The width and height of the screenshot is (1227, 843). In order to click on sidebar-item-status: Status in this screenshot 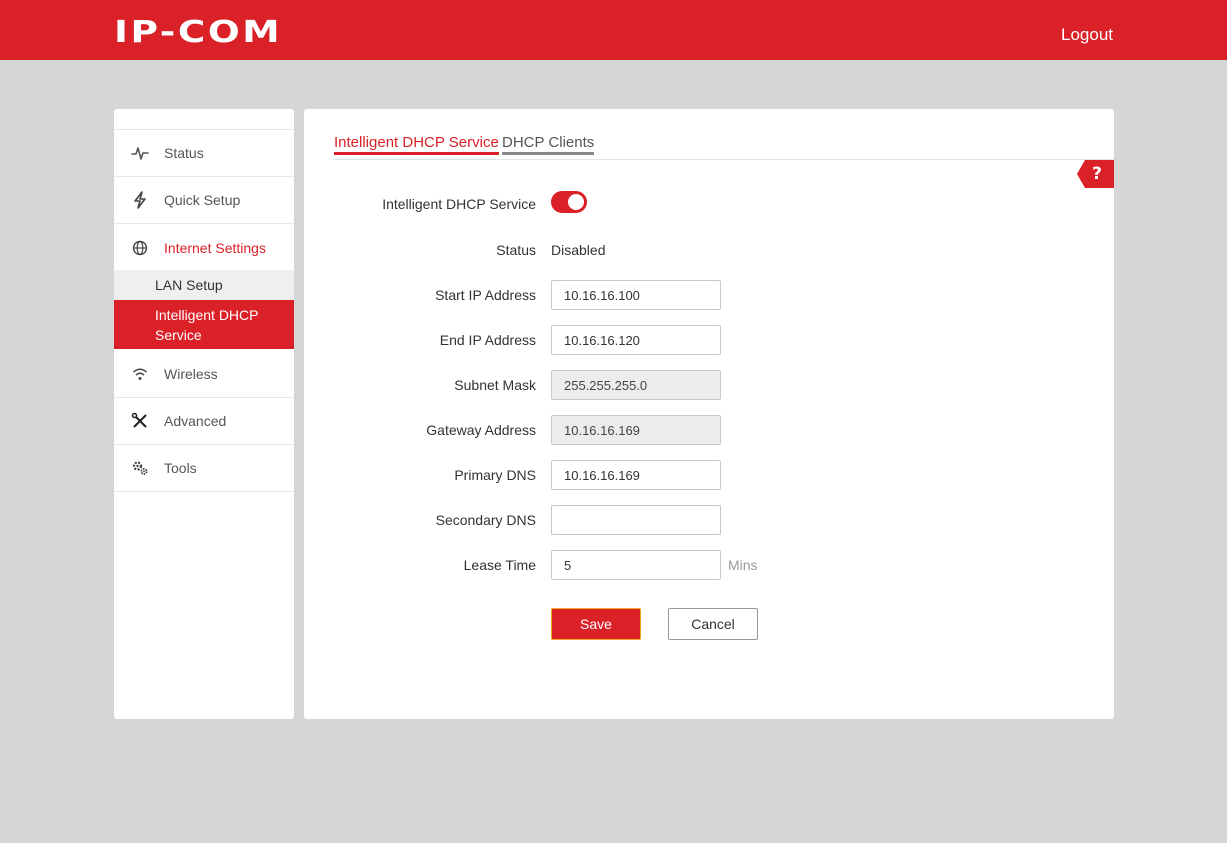, I will do `click(204, 153)`.